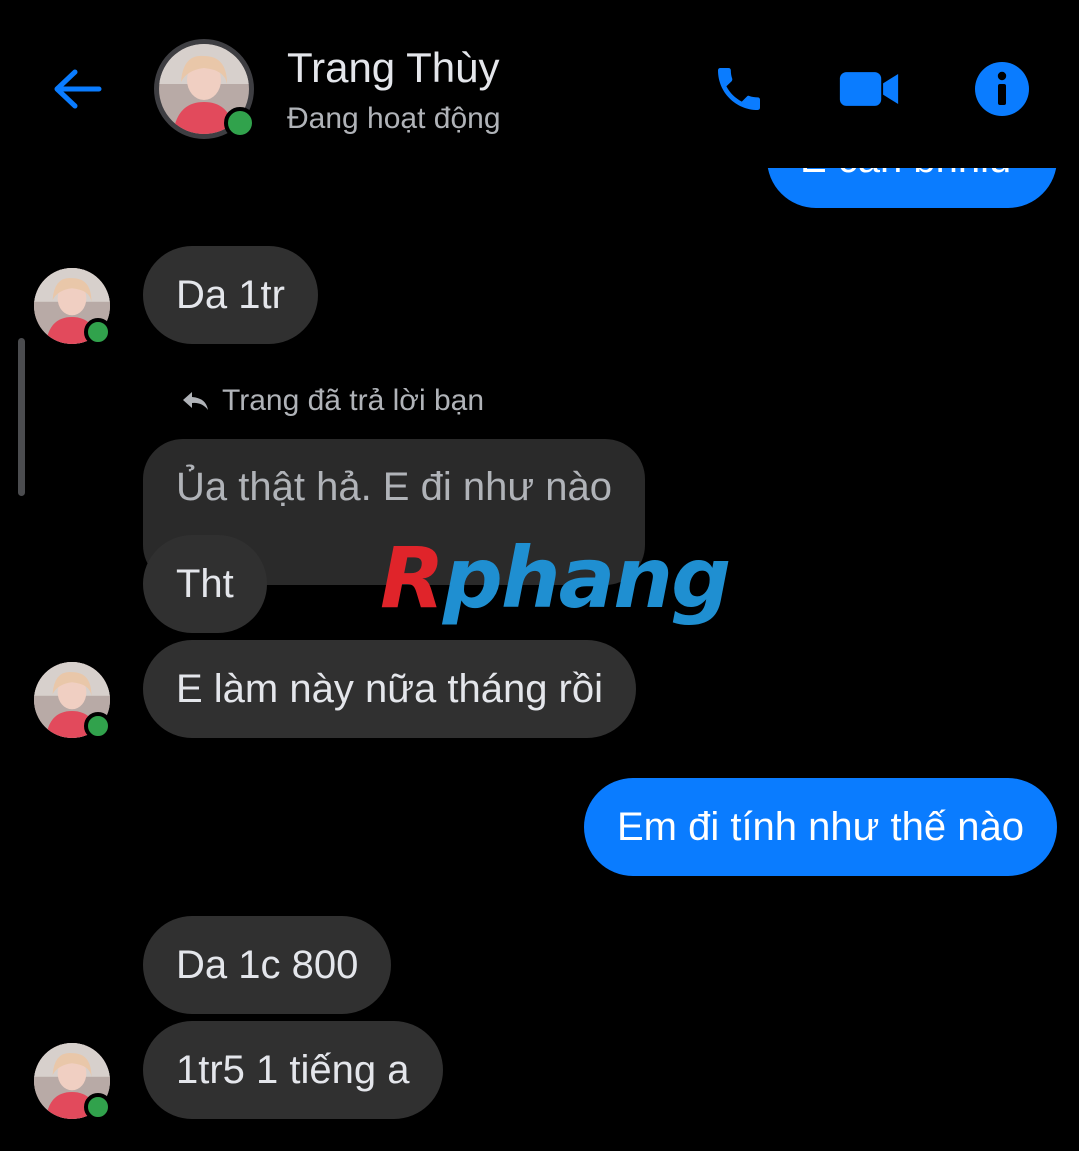 The width and height of the screenshot is (1079, 1151). I want to click on contact-avatar, so click(205, 89).